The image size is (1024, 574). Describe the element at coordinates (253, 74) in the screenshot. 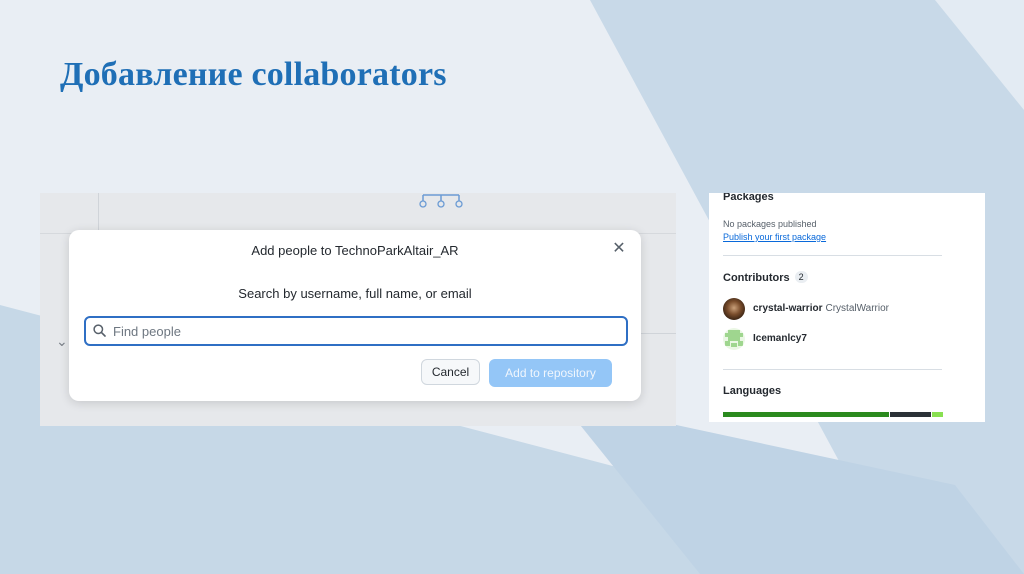

I see `slide-title: Добавление collaborators` at that location.